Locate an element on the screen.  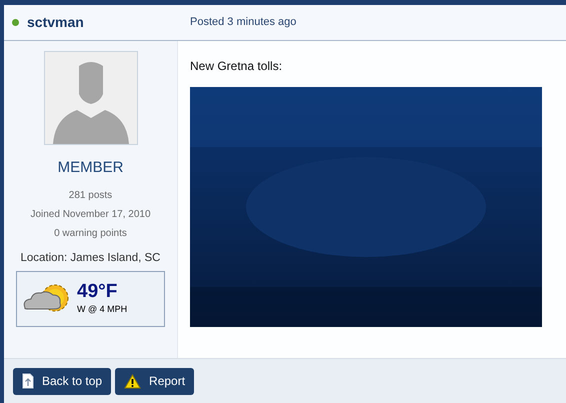
wind-reading: W @ 4 MPH is located at coordinates (102, 309).